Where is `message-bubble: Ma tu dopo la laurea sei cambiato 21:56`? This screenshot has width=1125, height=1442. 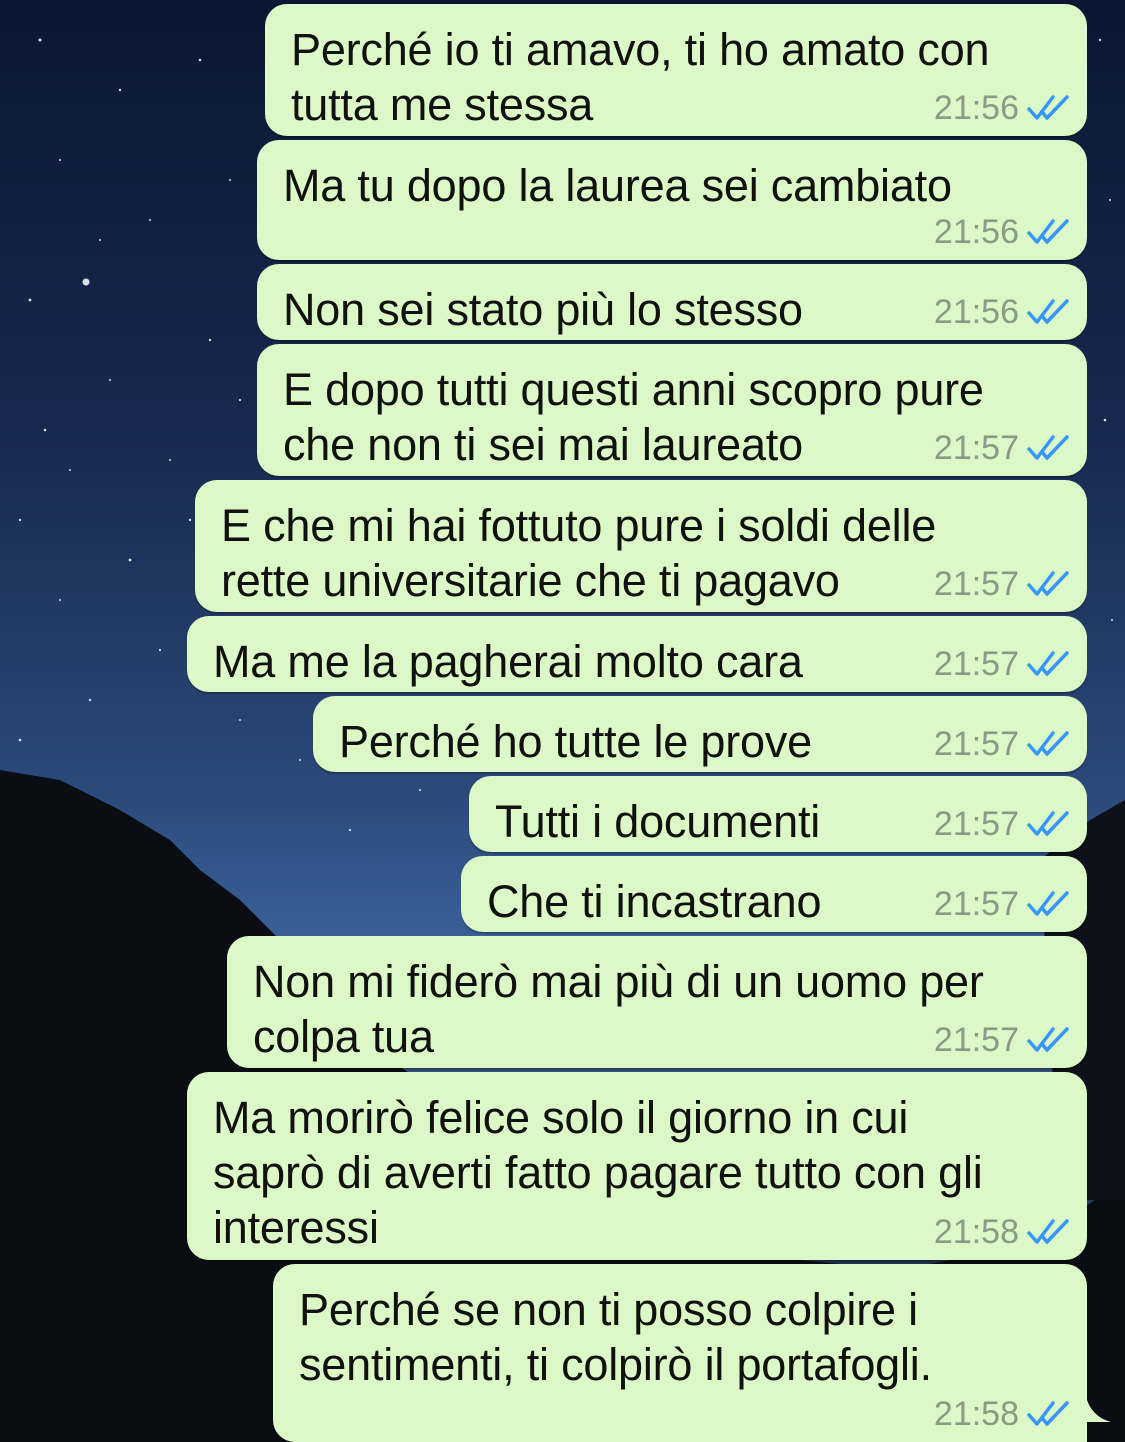 message-bubble: Ma tu dopo la laurea sei cambiato 21:56 is located at coordinates (672, 200).